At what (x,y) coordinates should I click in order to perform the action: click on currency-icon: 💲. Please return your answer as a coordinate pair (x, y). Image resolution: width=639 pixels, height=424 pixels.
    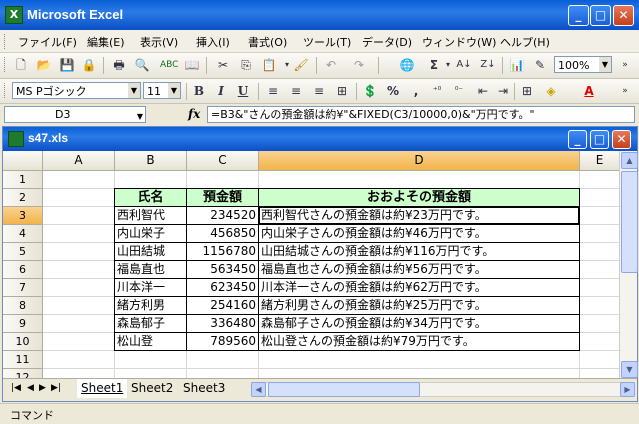
    Looking at the image, I should click on (370, 91).